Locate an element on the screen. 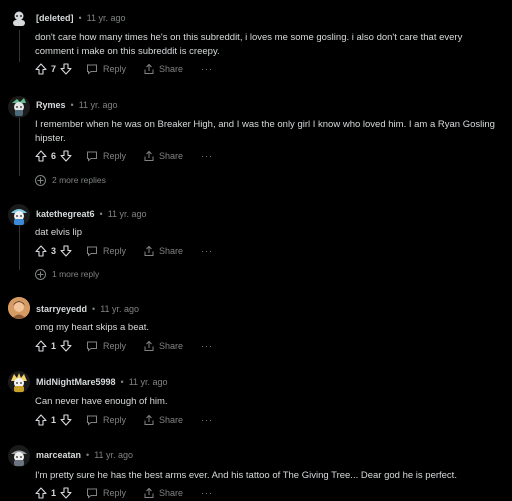  comment-header: Rymes • 11 yr. ago is located at coordinates (77, 105).